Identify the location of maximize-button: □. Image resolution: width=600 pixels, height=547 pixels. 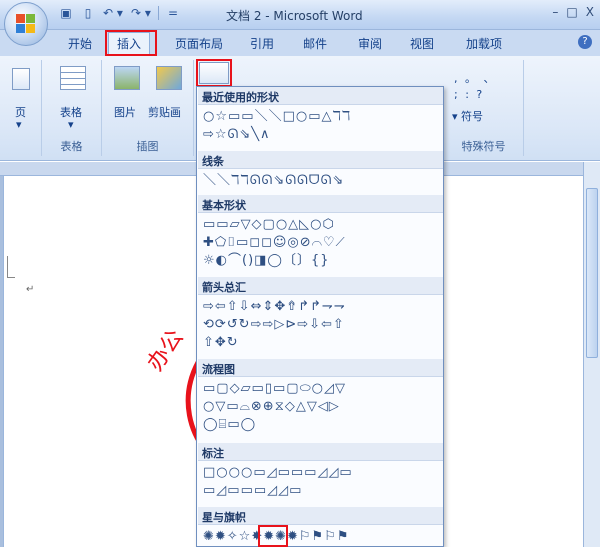
(571, 12).